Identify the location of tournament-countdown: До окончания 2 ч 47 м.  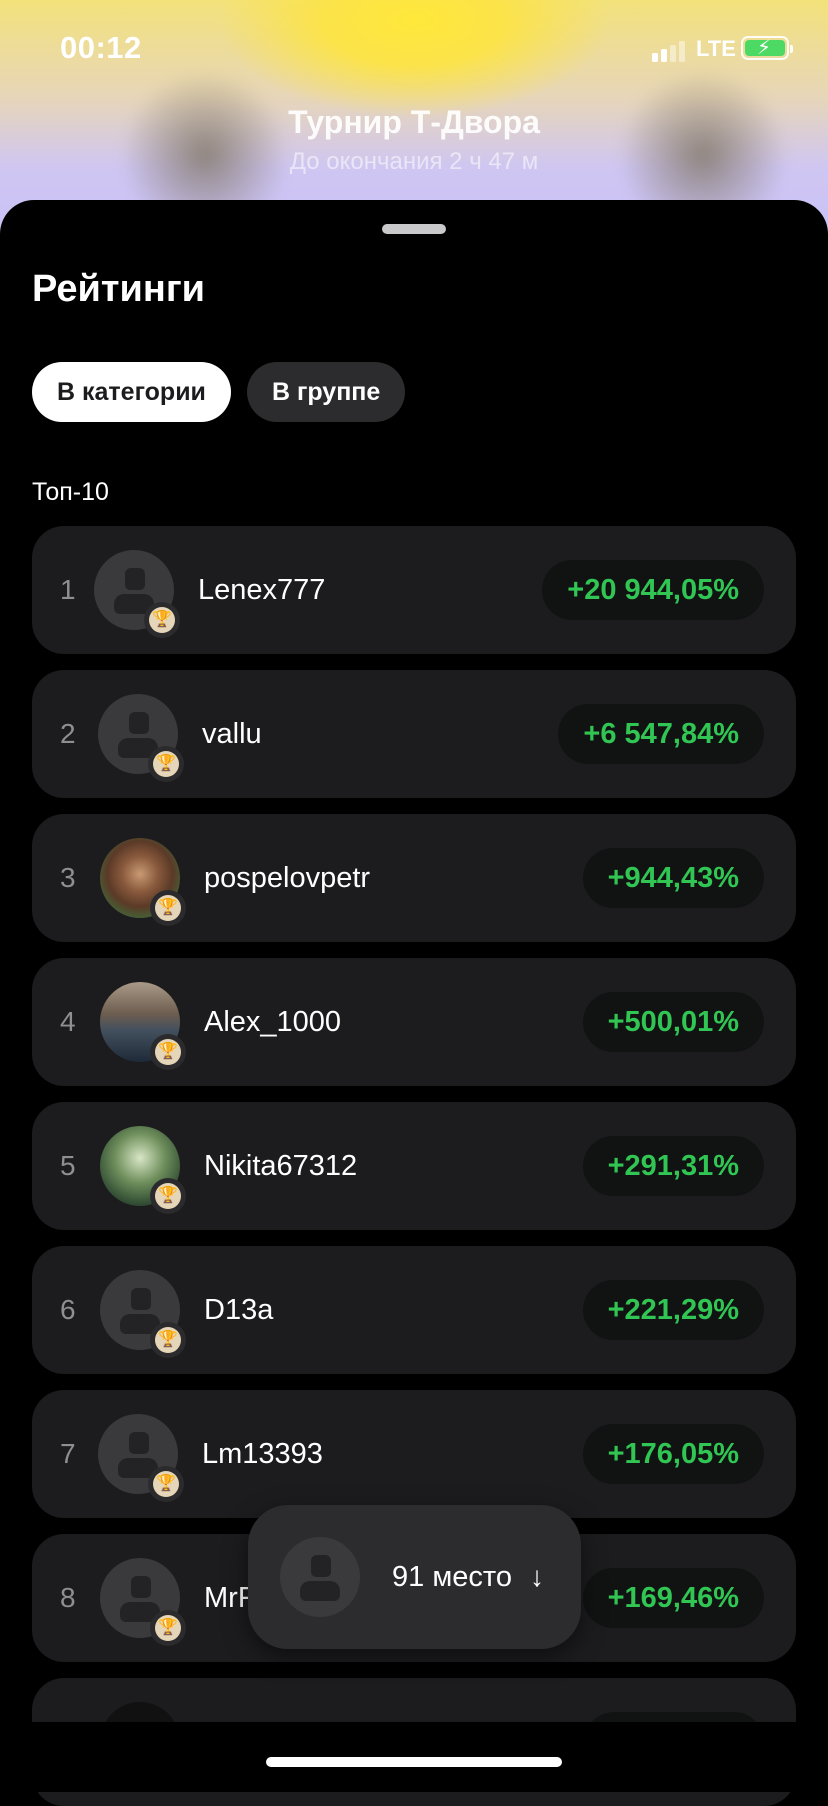
(414, 161).